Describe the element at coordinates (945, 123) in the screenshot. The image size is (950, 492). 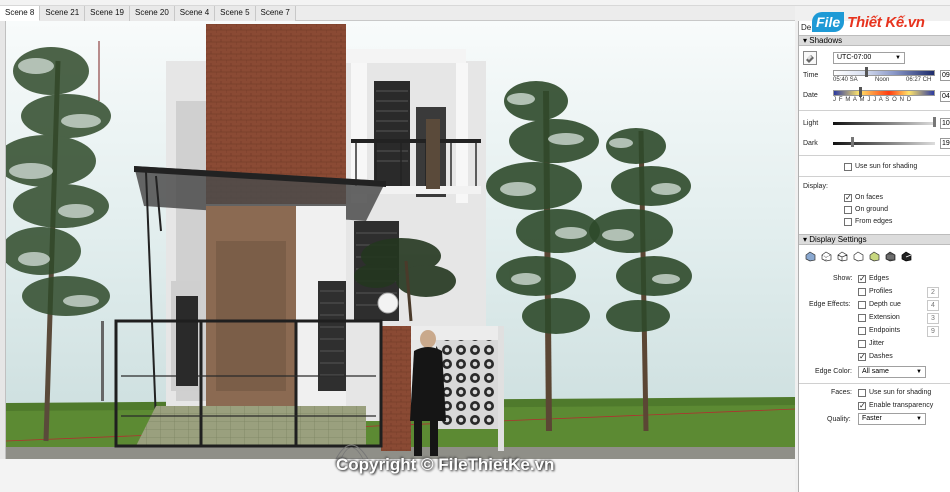
I see `light-value-field: 10` at that location.